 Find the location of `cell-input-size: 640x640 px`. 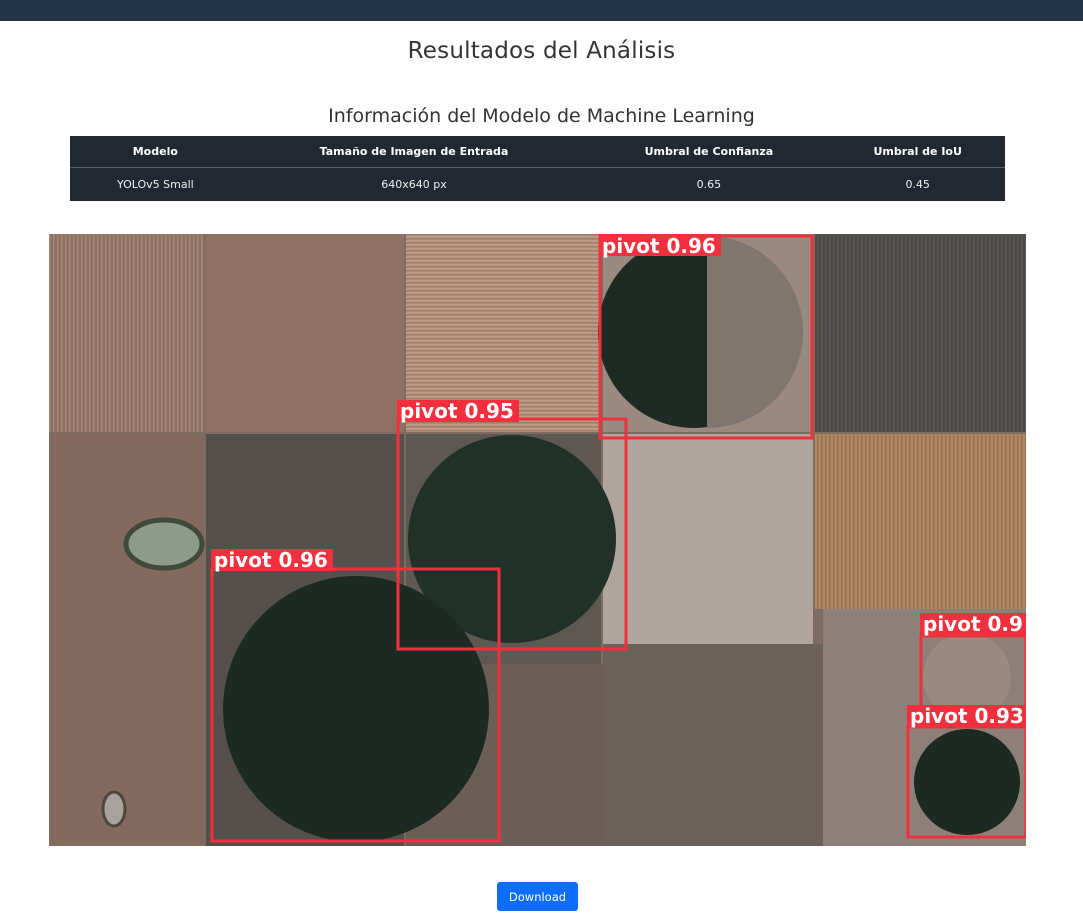

cell-input-size: 640x640 px is located at coordinates (414, 184).